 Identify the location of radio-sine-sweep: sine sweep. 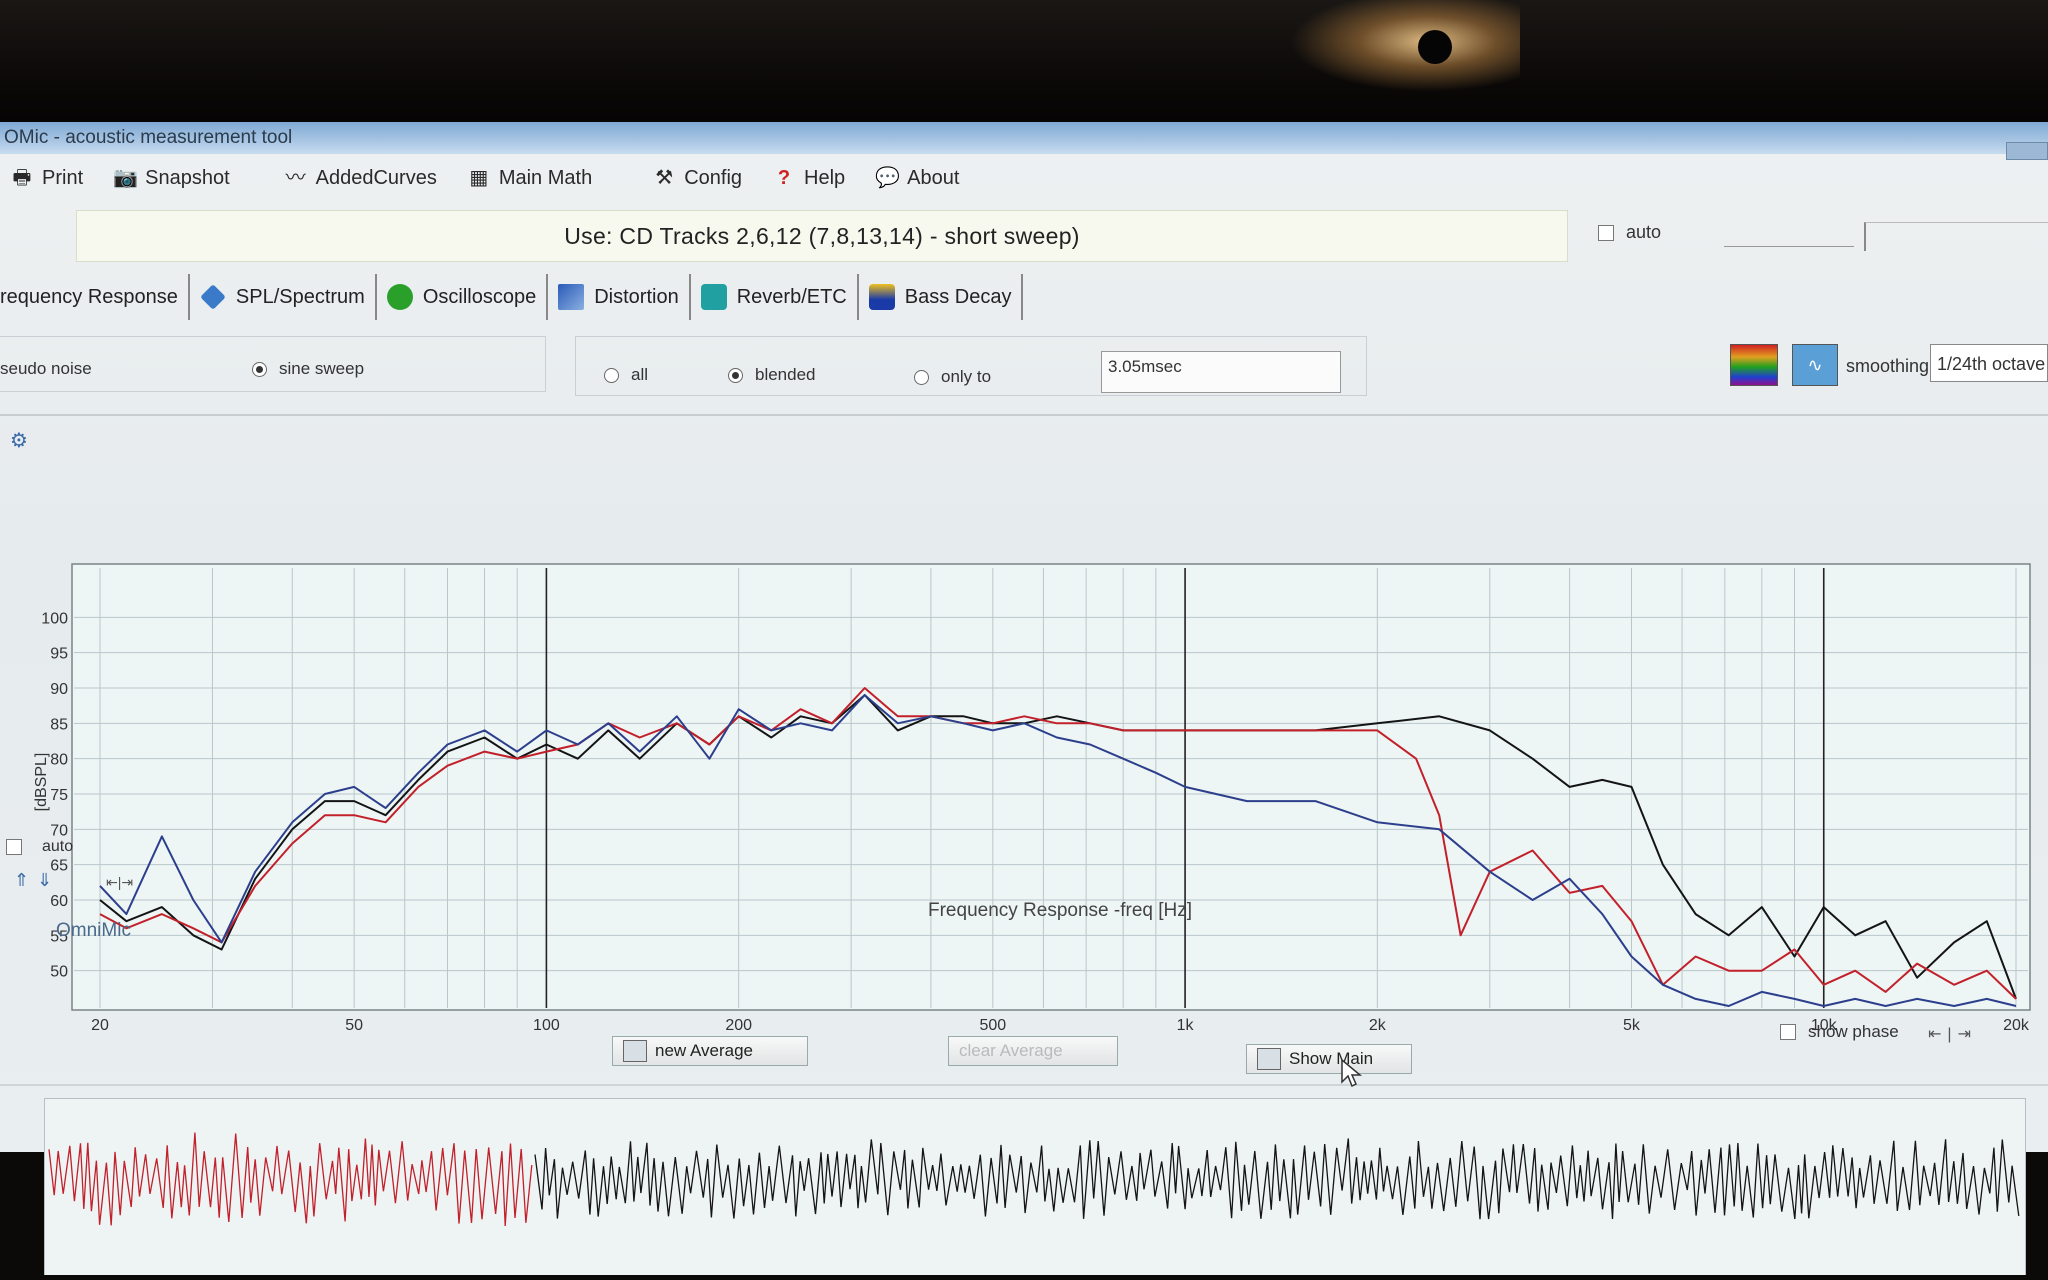
(308, 369).